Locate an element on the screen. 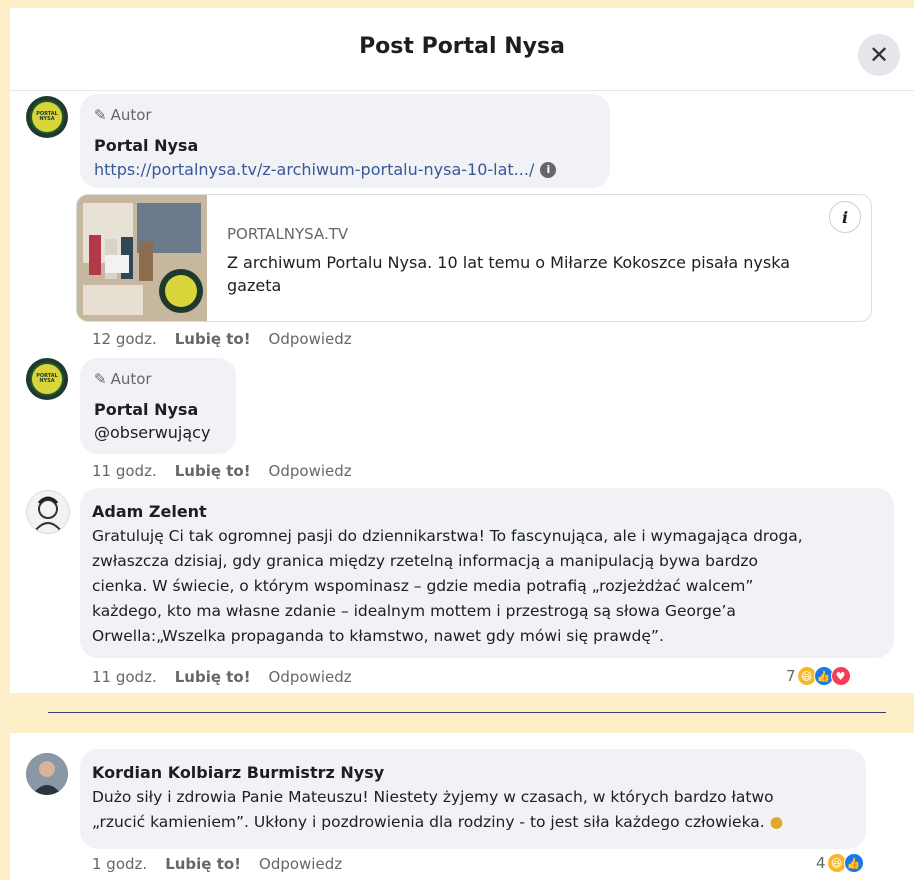 Image resolution: width=914 pixels, height=880 pixels. comment-actions: 1 godz. Lubię to! Odpowiedz is located at coordinates (217, 864).